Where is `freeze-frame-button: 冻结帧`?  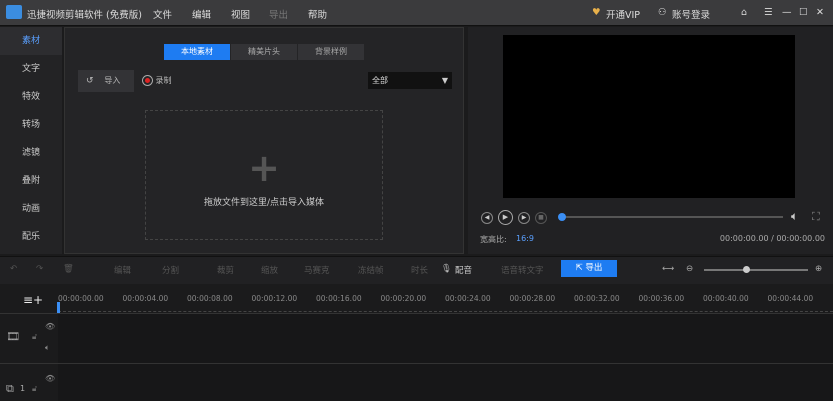
freeze-frame-button: 冻结帧 is located at coordinates (371, 270).